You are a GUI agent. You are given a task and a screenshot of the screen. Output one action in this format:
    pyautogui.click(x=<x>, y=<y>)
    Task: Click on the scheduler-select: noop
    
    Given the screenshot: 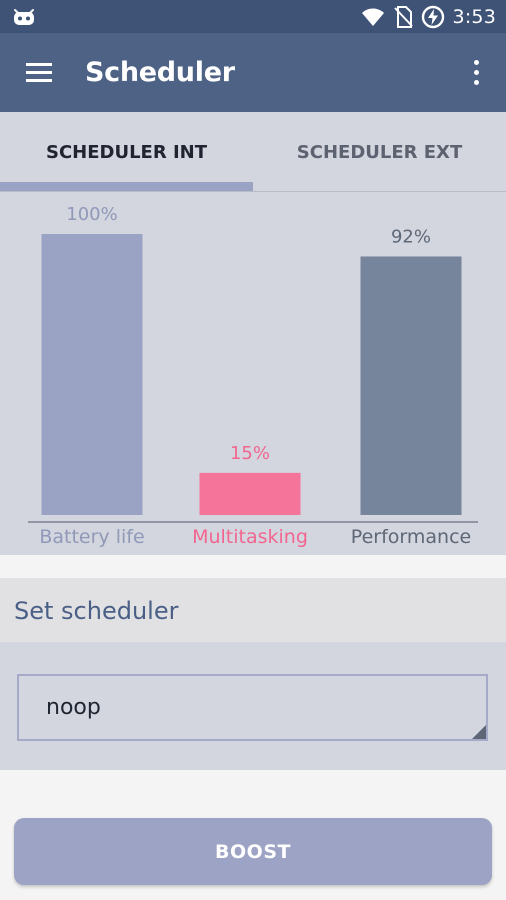 What is the action you would take?
    pyautogui.click(x=252, y=707)
    